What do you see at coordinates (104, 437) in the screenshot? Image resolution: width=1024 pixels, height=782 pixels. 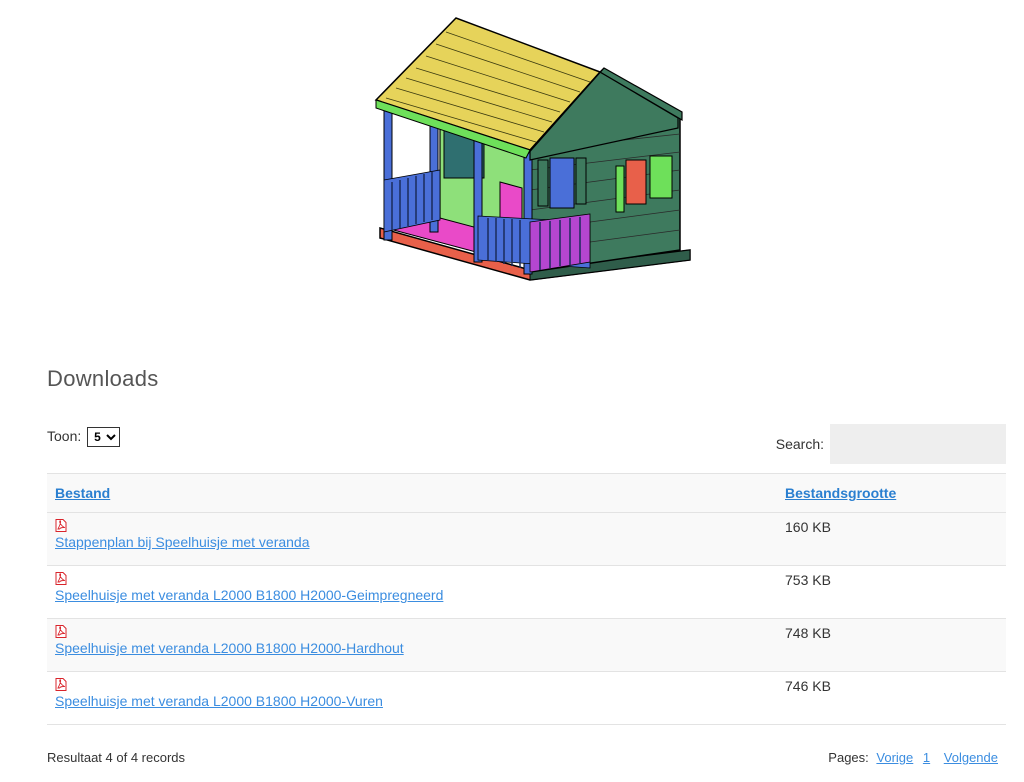 I see `page-size-select: 5` at bounding box center [104, 437].